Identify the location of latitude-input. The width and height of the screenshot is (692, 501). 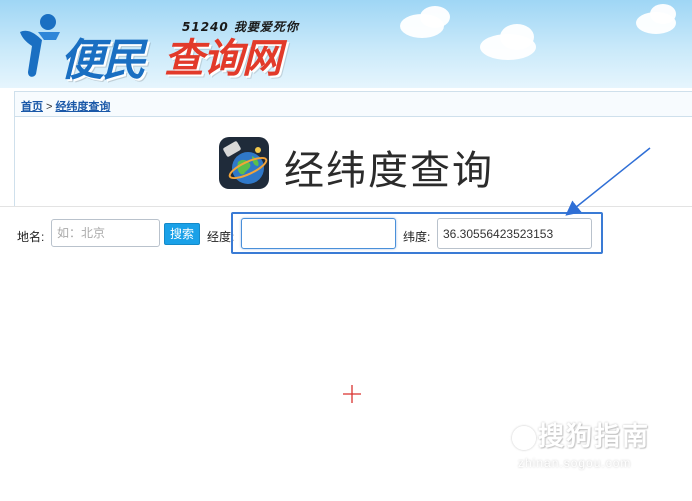
(514, 233).